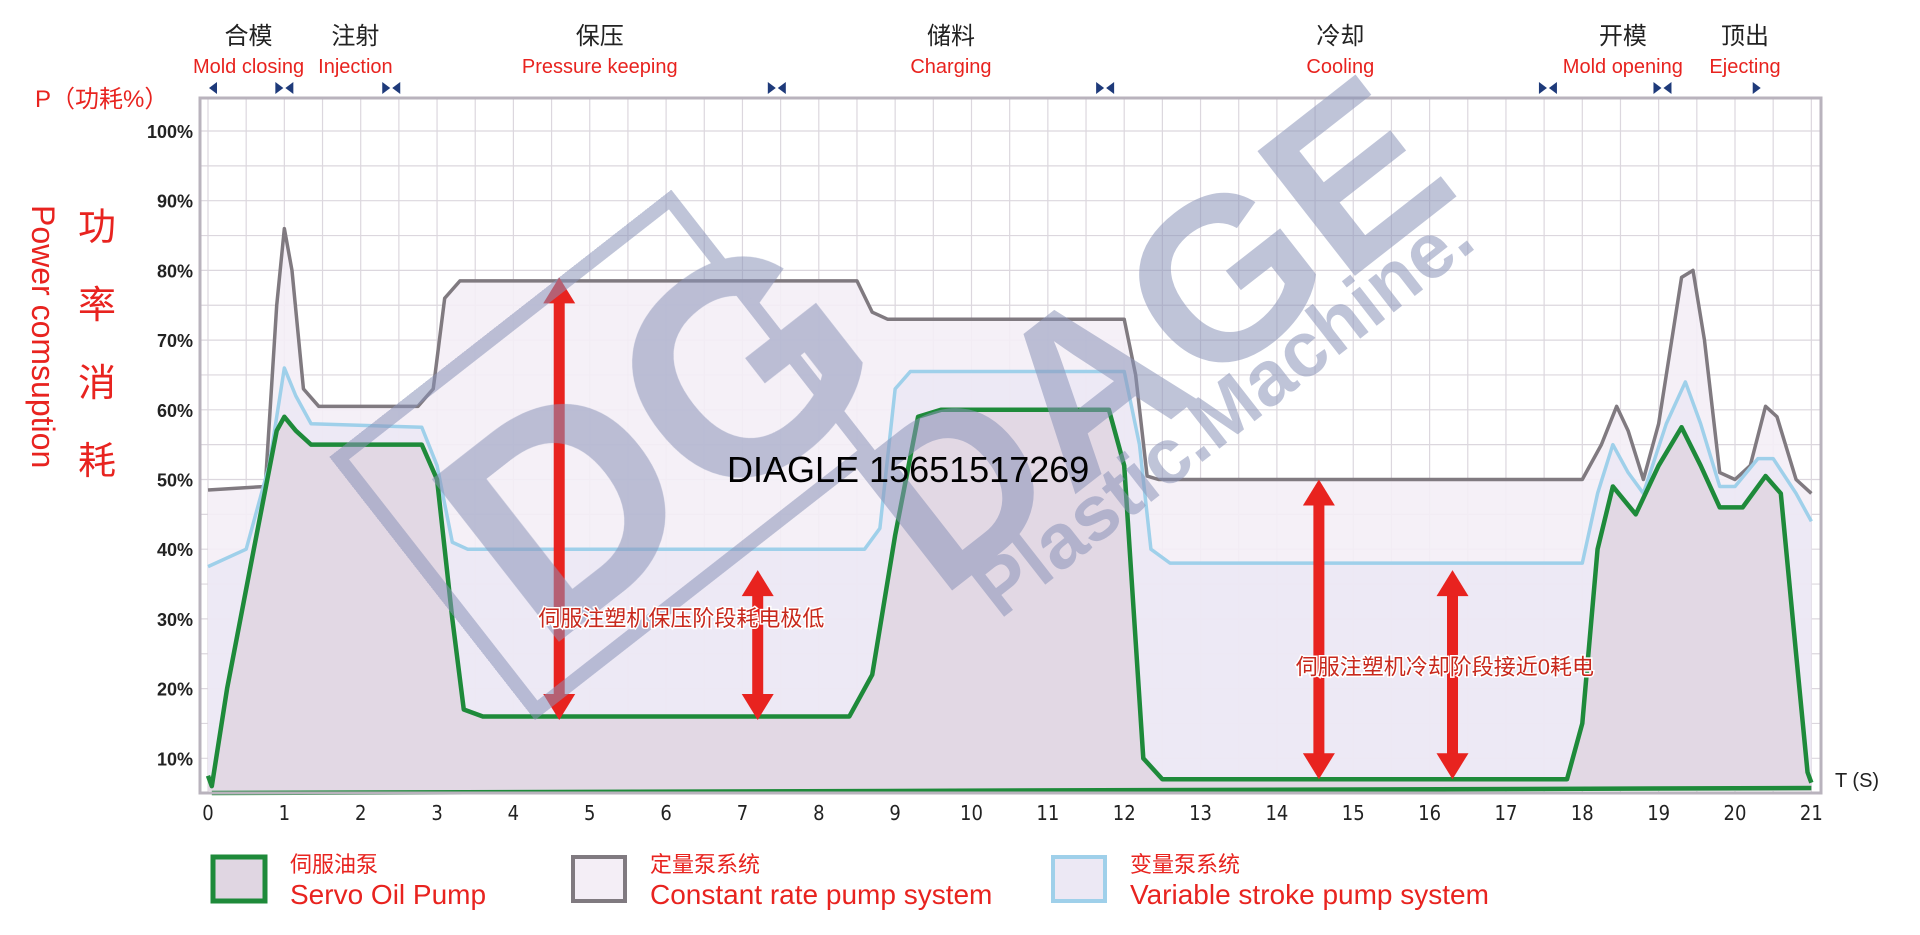 Image resolution: width=1920 pixels, height=935 pixels. I want to click on y-axis-label-top: P（功耗%）, so click(101, 99).